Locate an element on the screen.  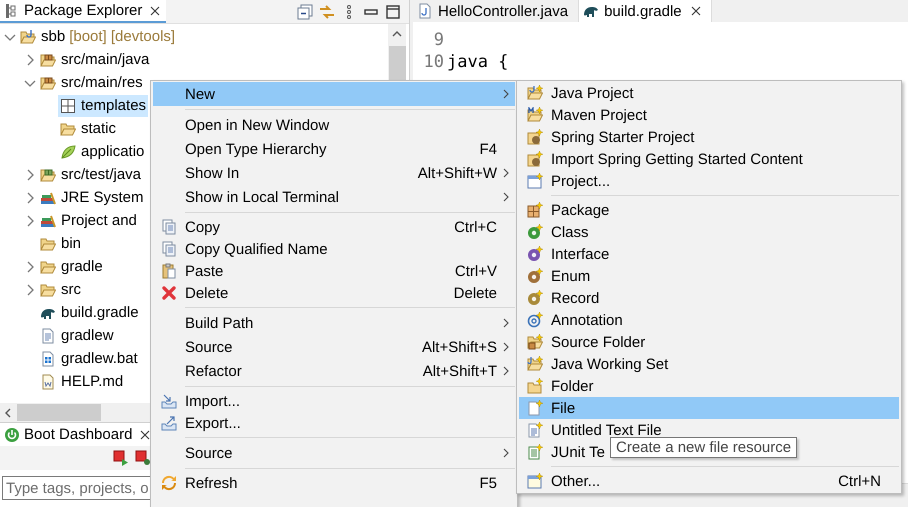
shortcut-text: Alt+Shift+T is located at coordinates (459, 371).